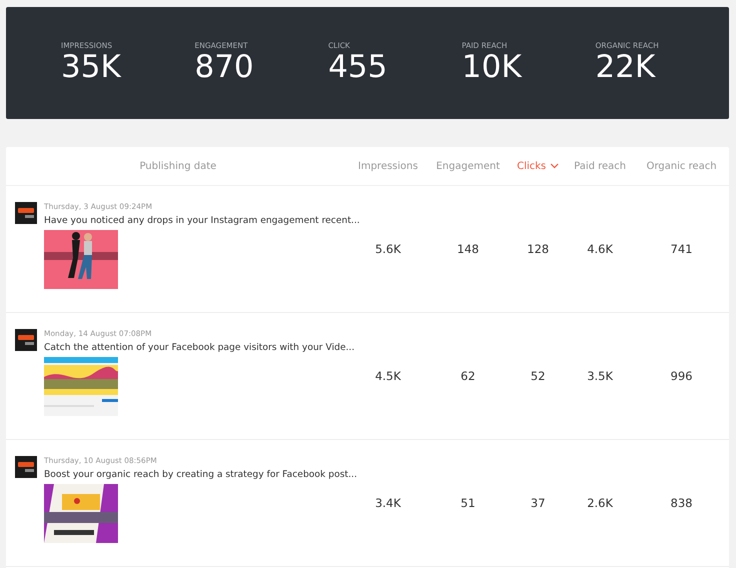 The width and height of the screenshot is (736, 568). Describe the element at coordinates (682, 376) in the screenshot. I see `table-cell-text: 996` at that location.